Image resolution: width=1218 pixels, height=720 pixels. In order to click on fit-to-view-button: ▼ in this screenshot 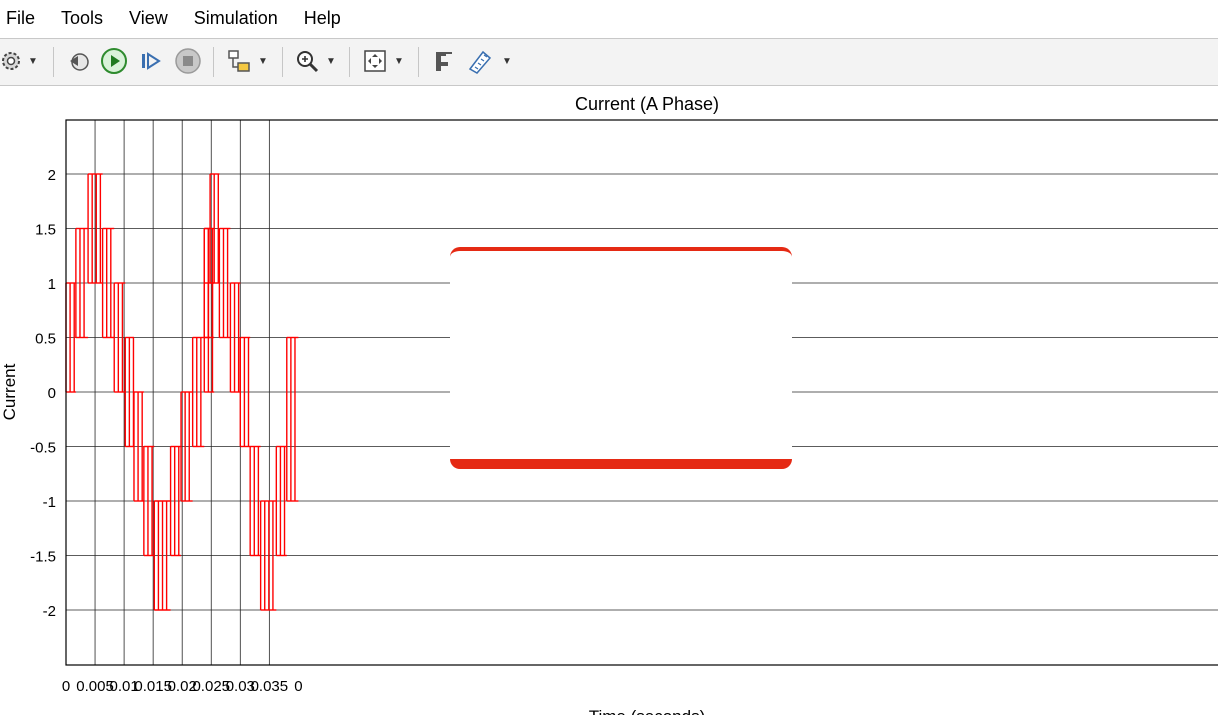, I will do `click(383, 61)`.